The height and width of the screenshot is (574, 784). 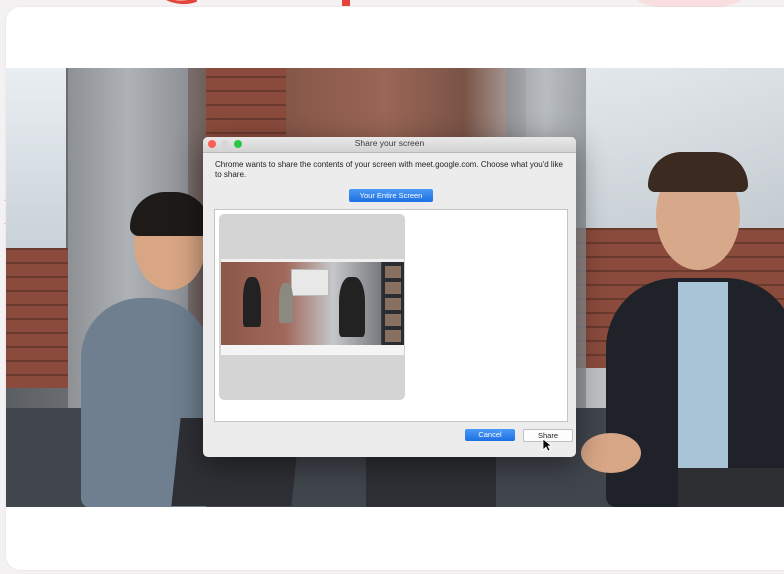 I want to click on thumbnail-bottombar, so click(x=312, y=350).